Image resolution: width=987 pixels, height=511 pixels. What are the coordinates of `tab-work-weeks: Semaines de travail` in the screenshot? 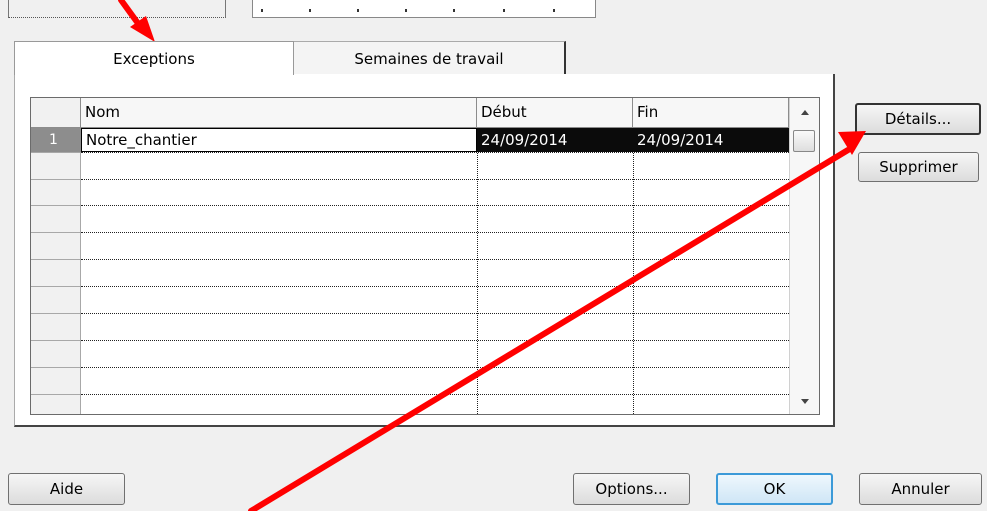 It's located at (430, 58).